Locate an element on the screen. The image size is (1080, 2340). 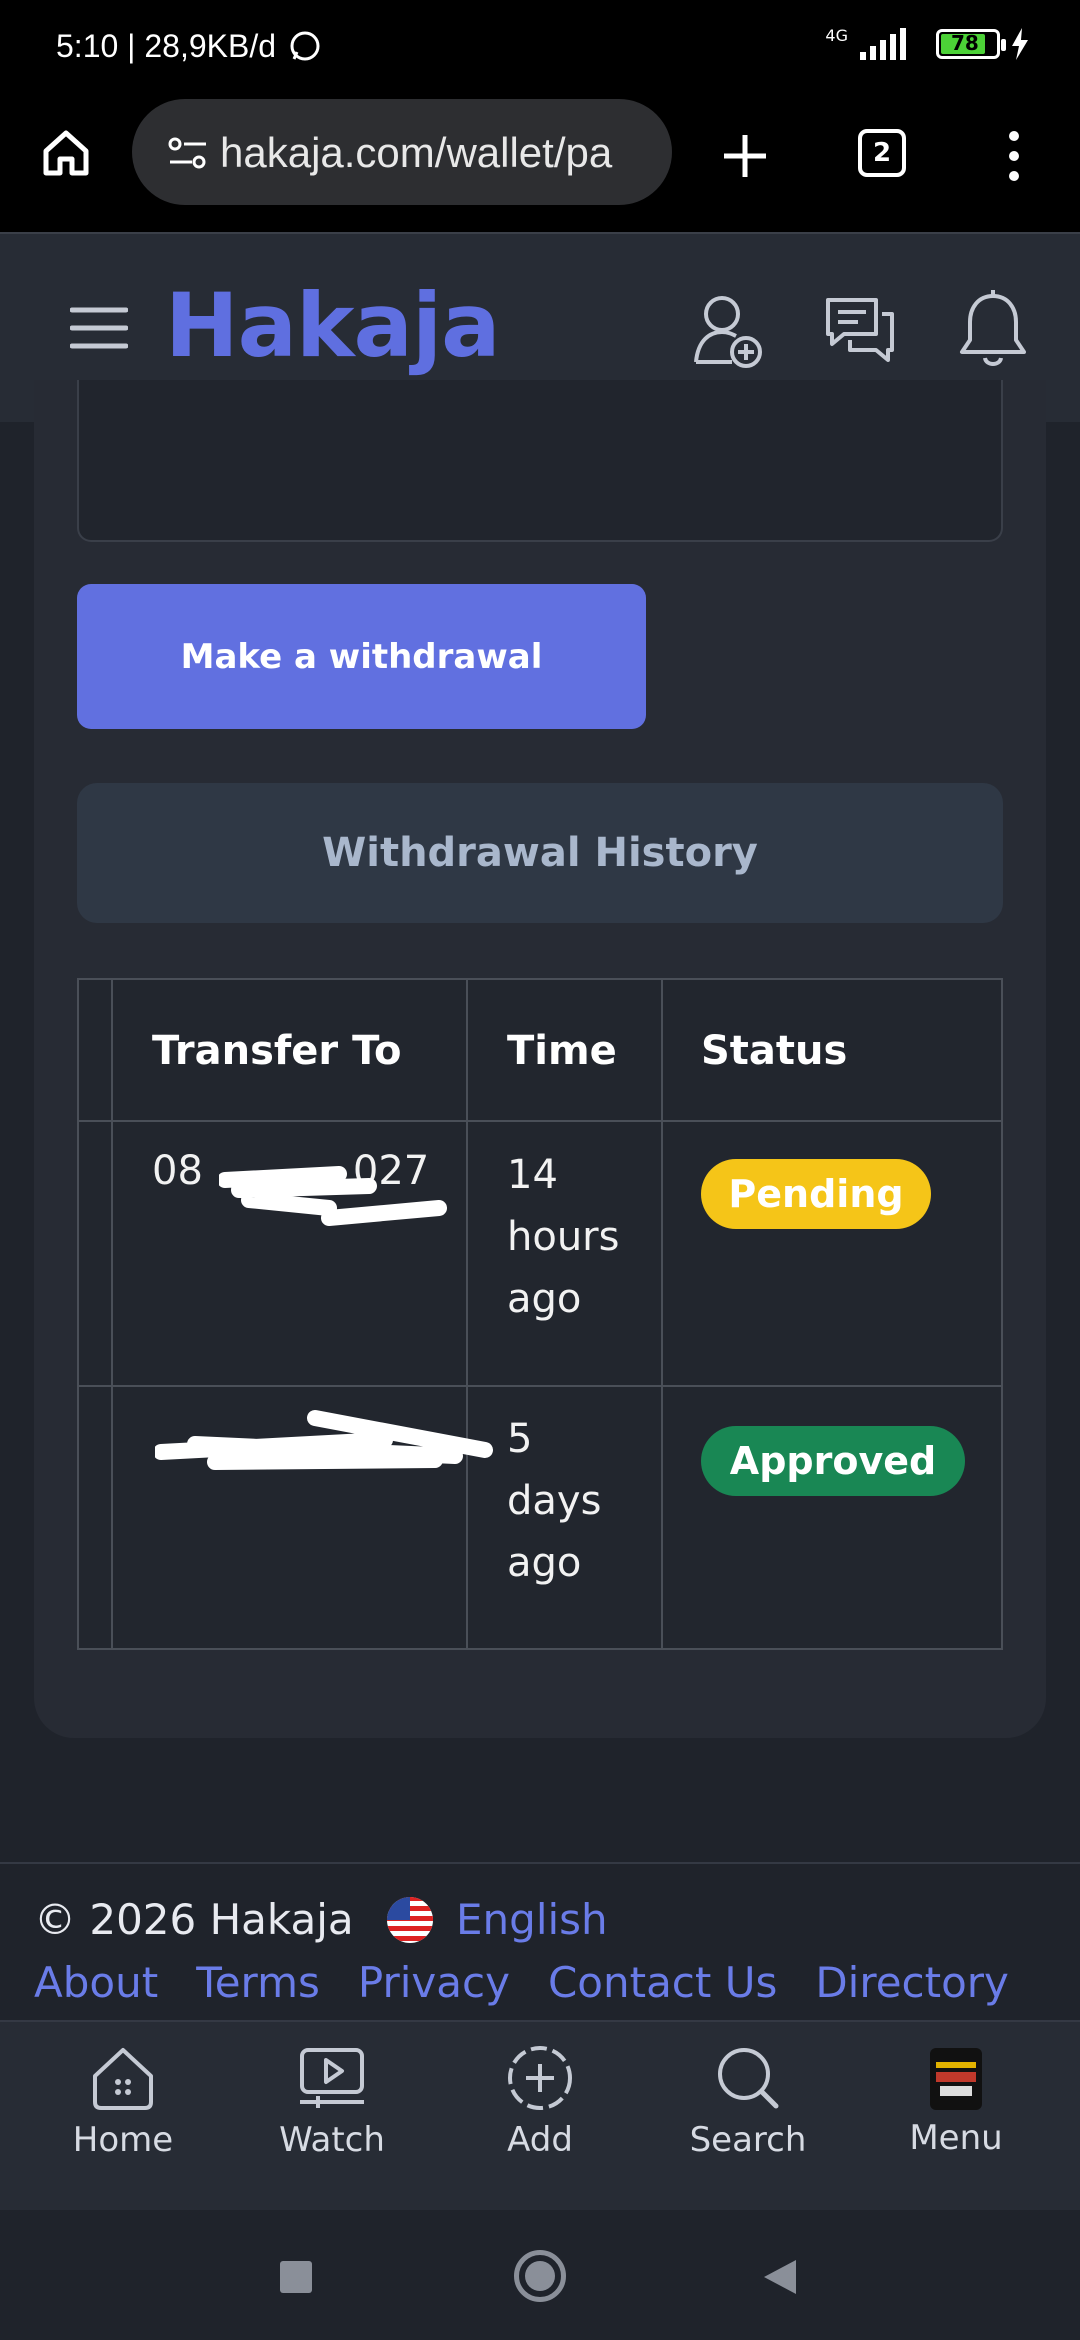
home-button is located at coordinates (540, 2276).